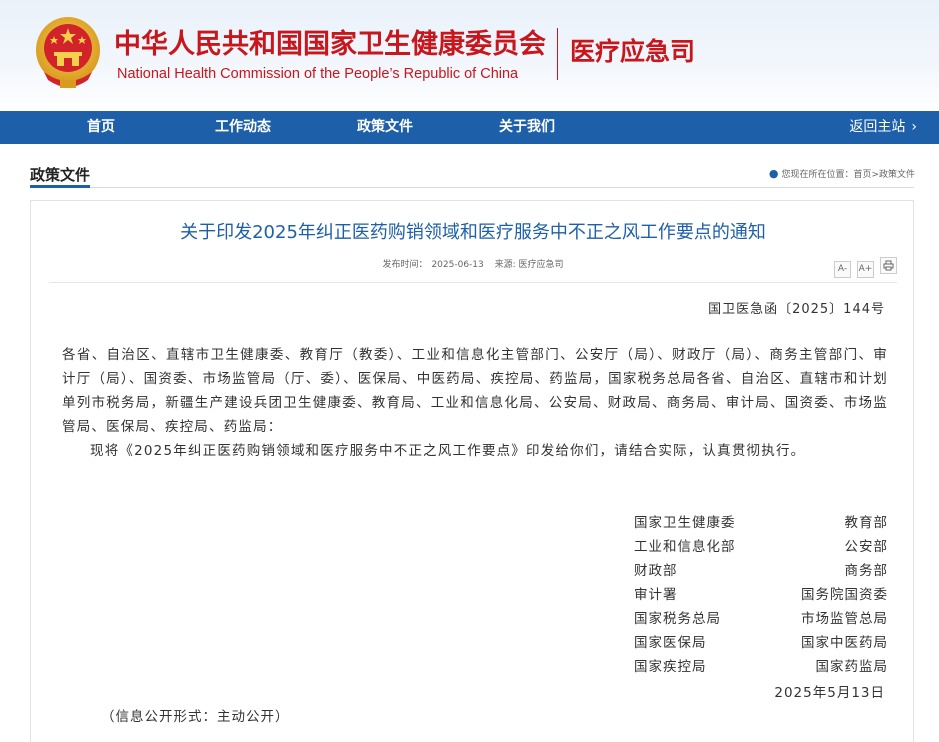 The height and width of the screenshot is (742, 939). Describe the element at coordinates (851, 667) in the screenshot. I see `signer-right: 国家药监局` at that location.